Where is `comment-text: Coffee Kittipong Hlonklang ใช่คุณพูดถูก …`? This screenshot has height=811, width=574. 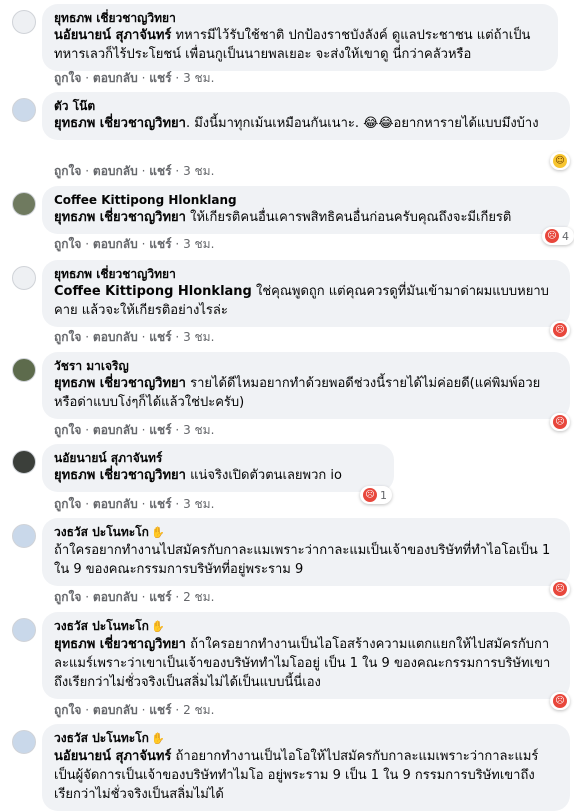 comment-text: Coffee Kittipong Hlonklang ใช่คุณพูดถูก … is located at coordinates (301, 301).